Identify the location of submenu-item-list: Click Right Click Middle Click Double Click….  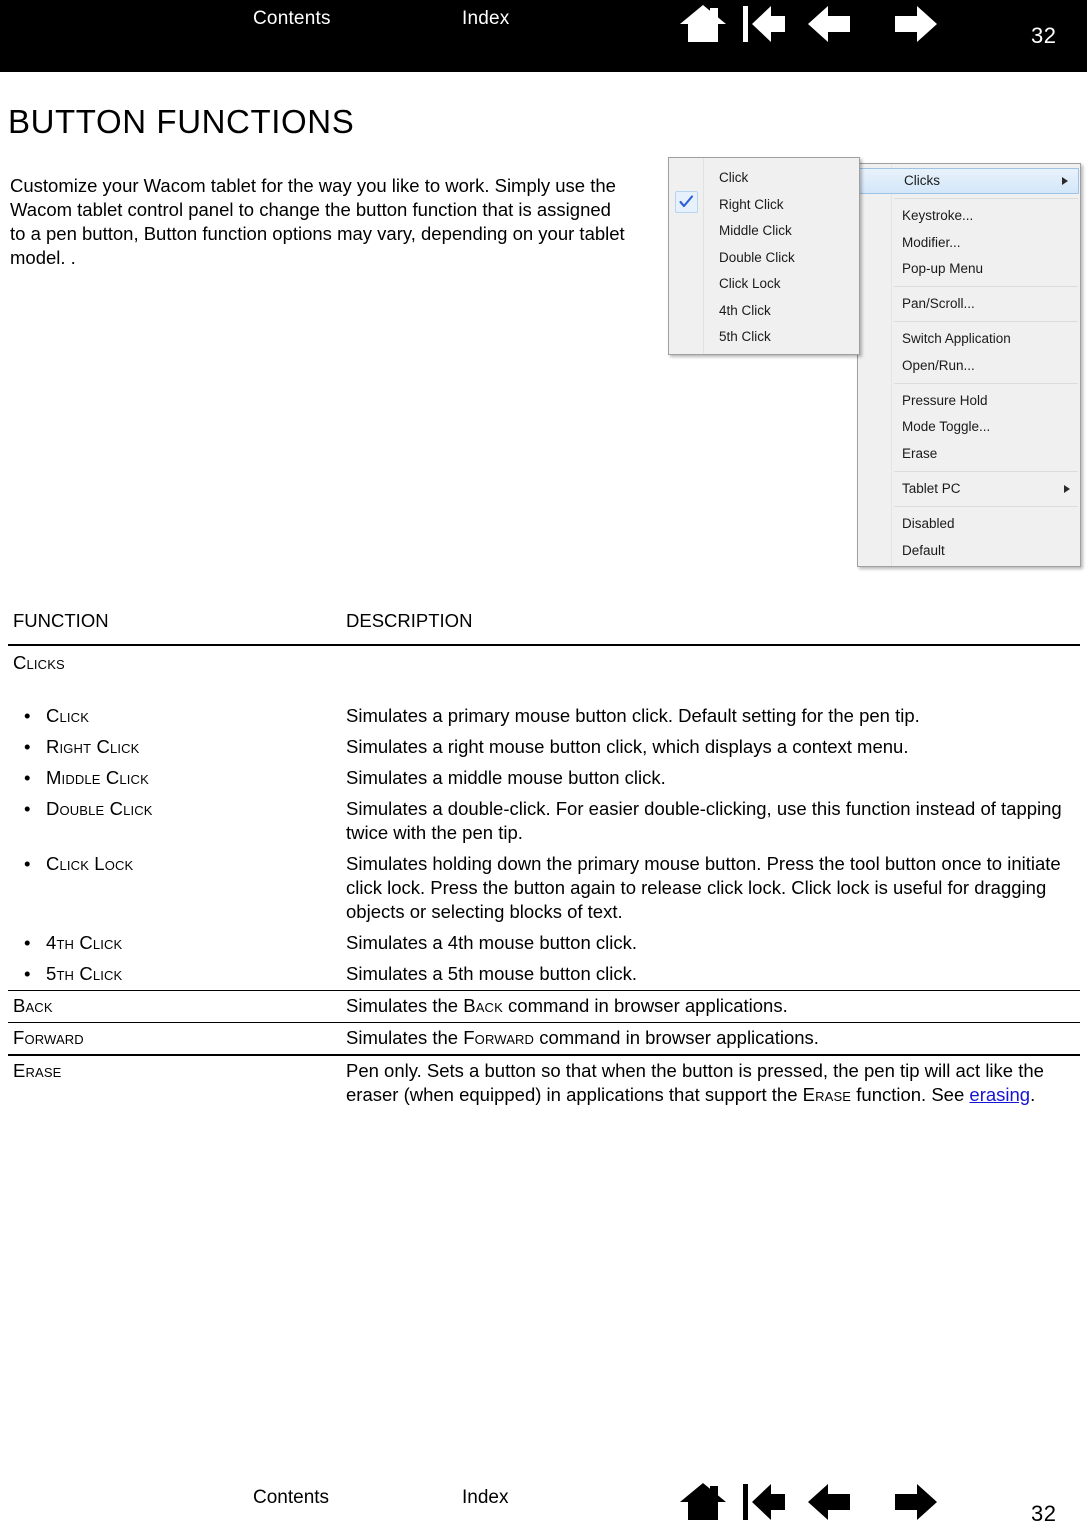
(764, 254).